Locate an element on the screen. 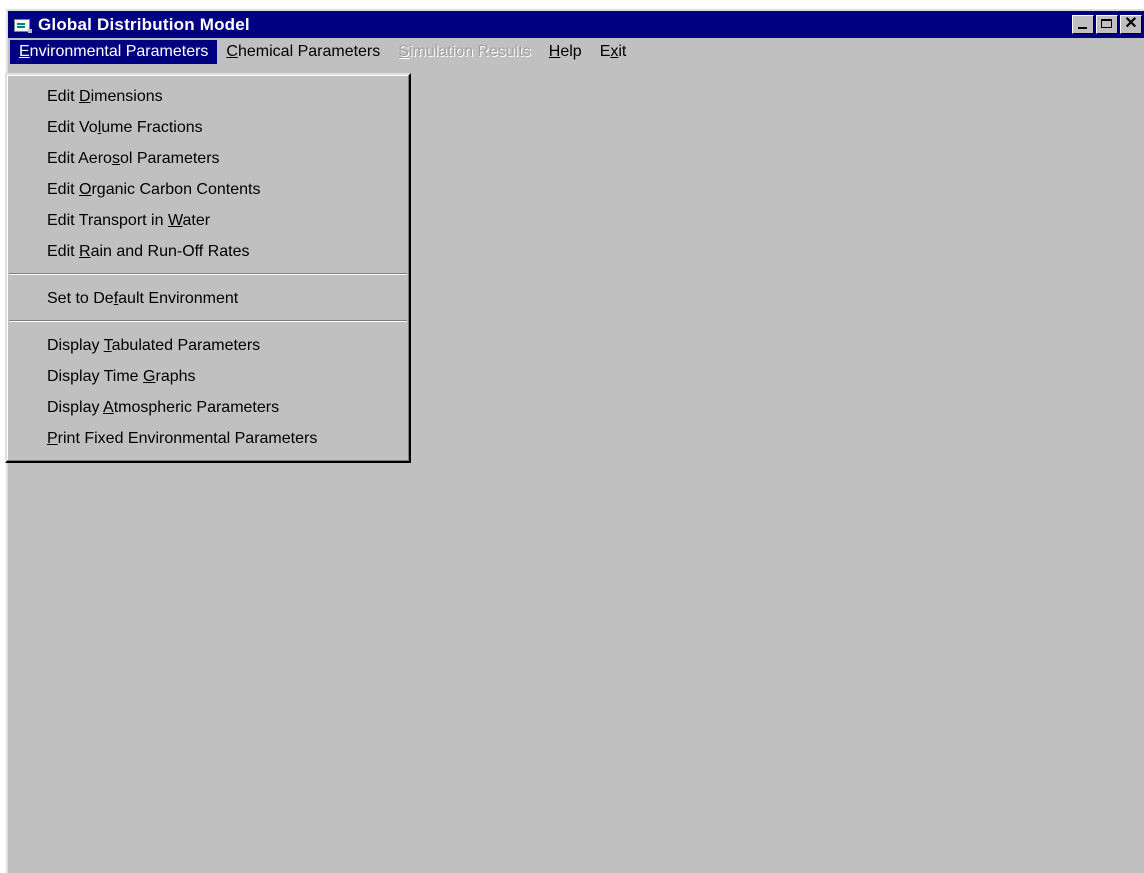  maximize-icon is located at coordinates (1106, 23).